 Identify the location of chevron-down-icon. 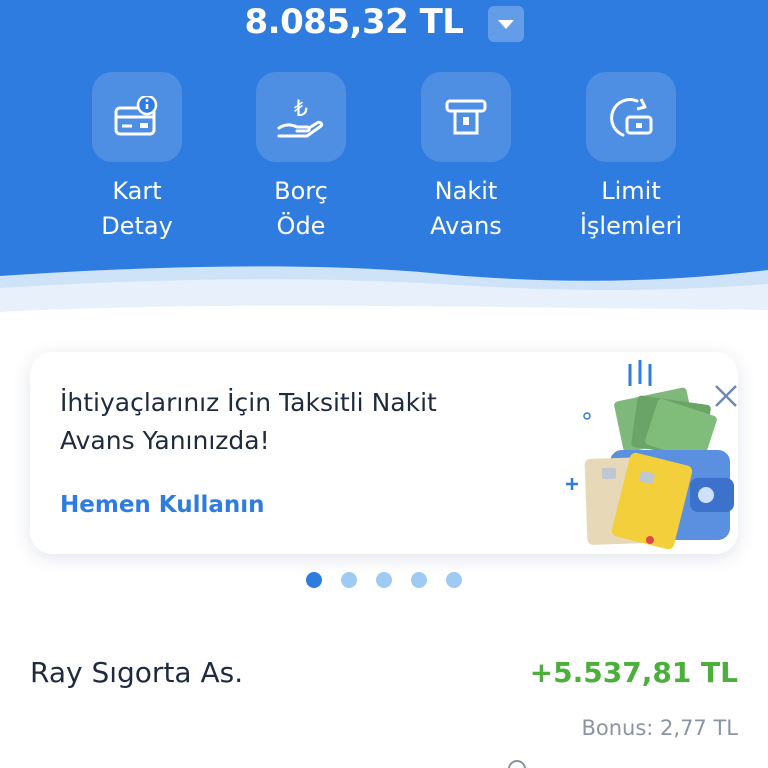
(506, 24).